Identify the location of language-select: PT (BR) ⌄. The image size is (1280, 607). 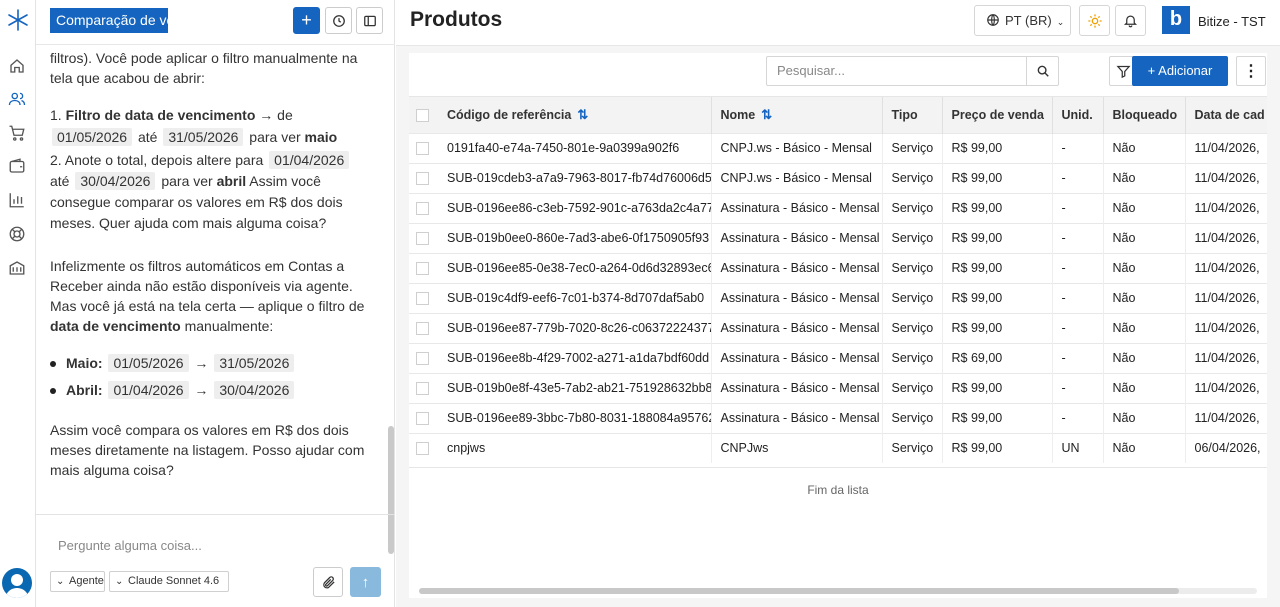
(1022, 20).